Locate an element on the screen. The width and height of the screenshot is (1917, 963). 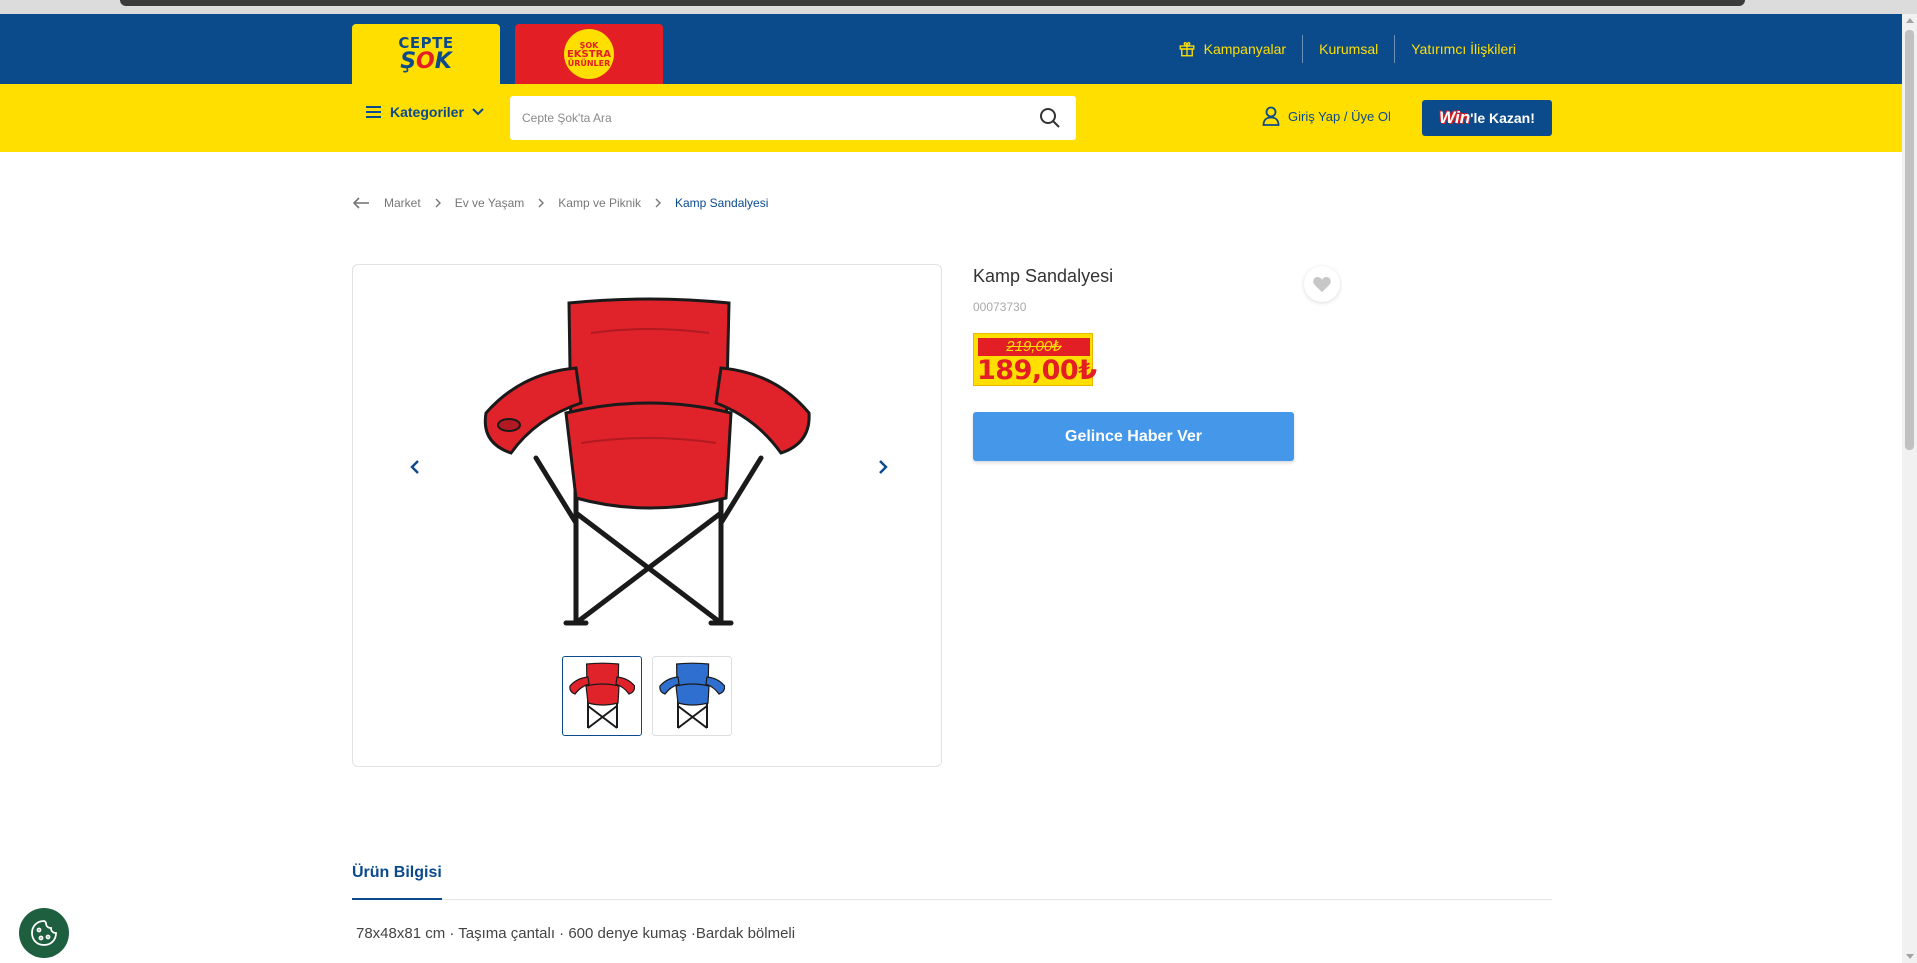
scroll-down-arrow is located at coordinates (1910, 956).